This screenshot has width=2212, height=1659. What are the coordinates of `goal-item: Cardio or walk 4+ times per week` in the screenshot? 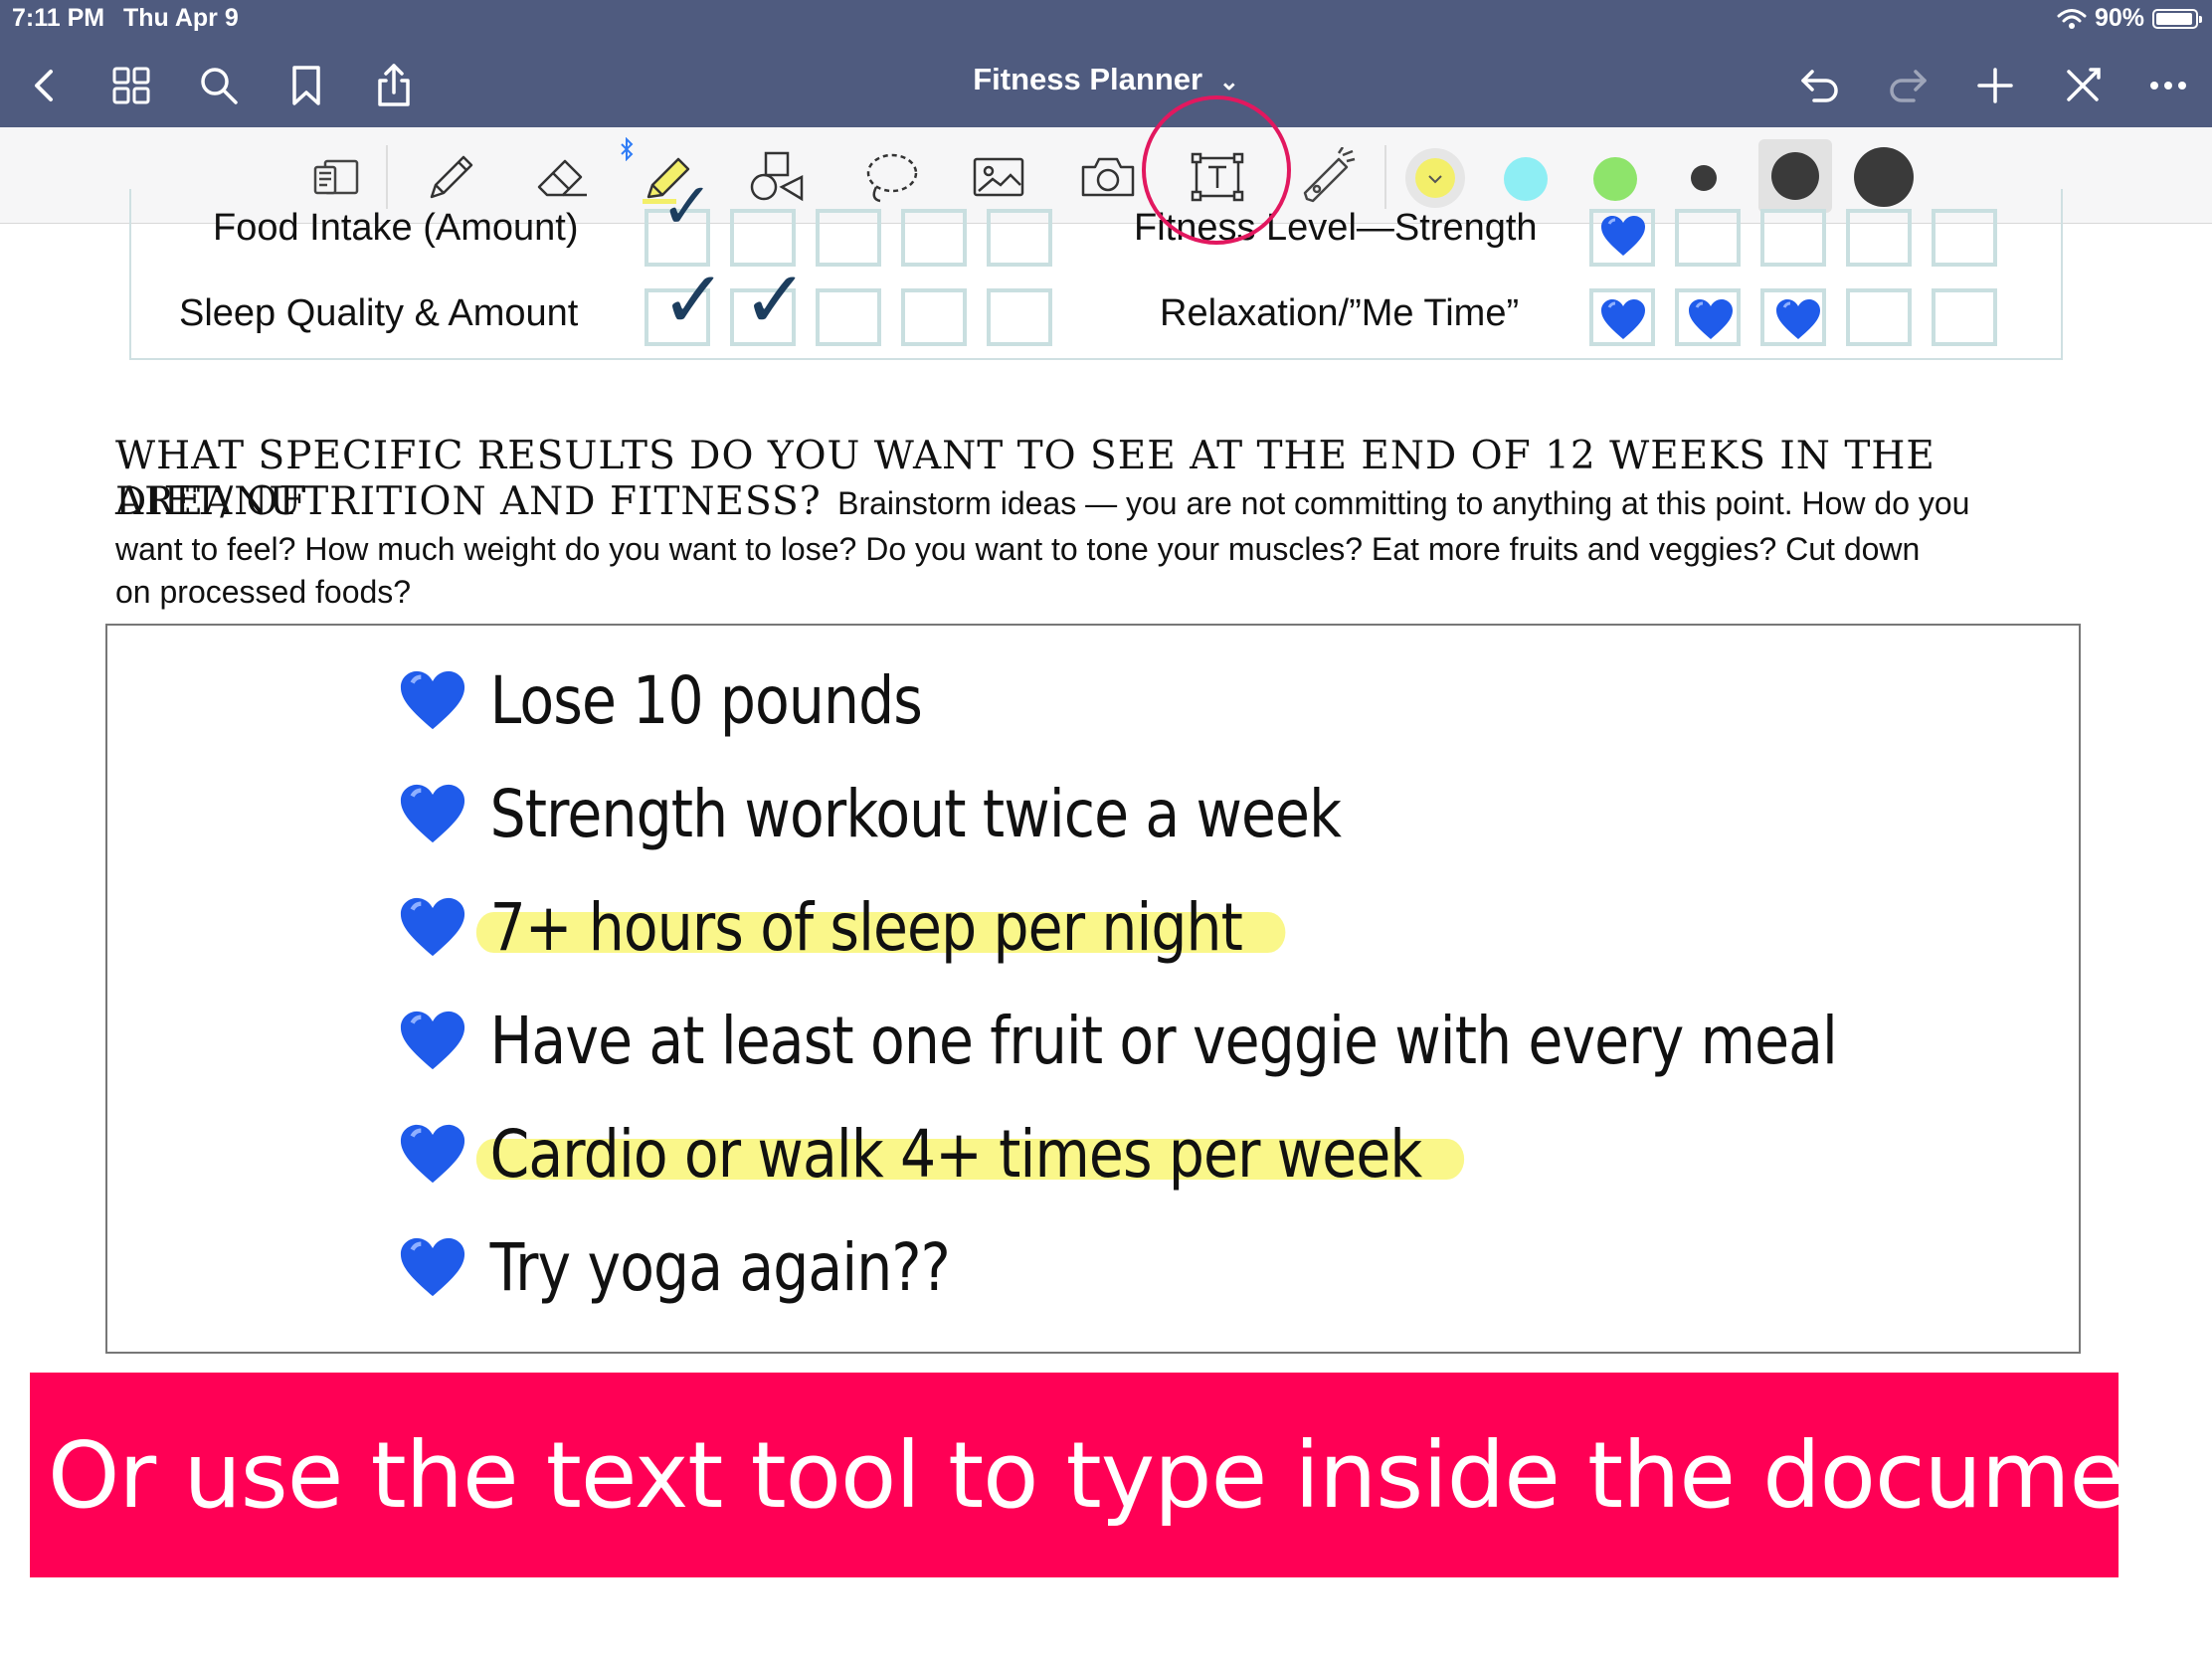 It's located at (991, 1153).